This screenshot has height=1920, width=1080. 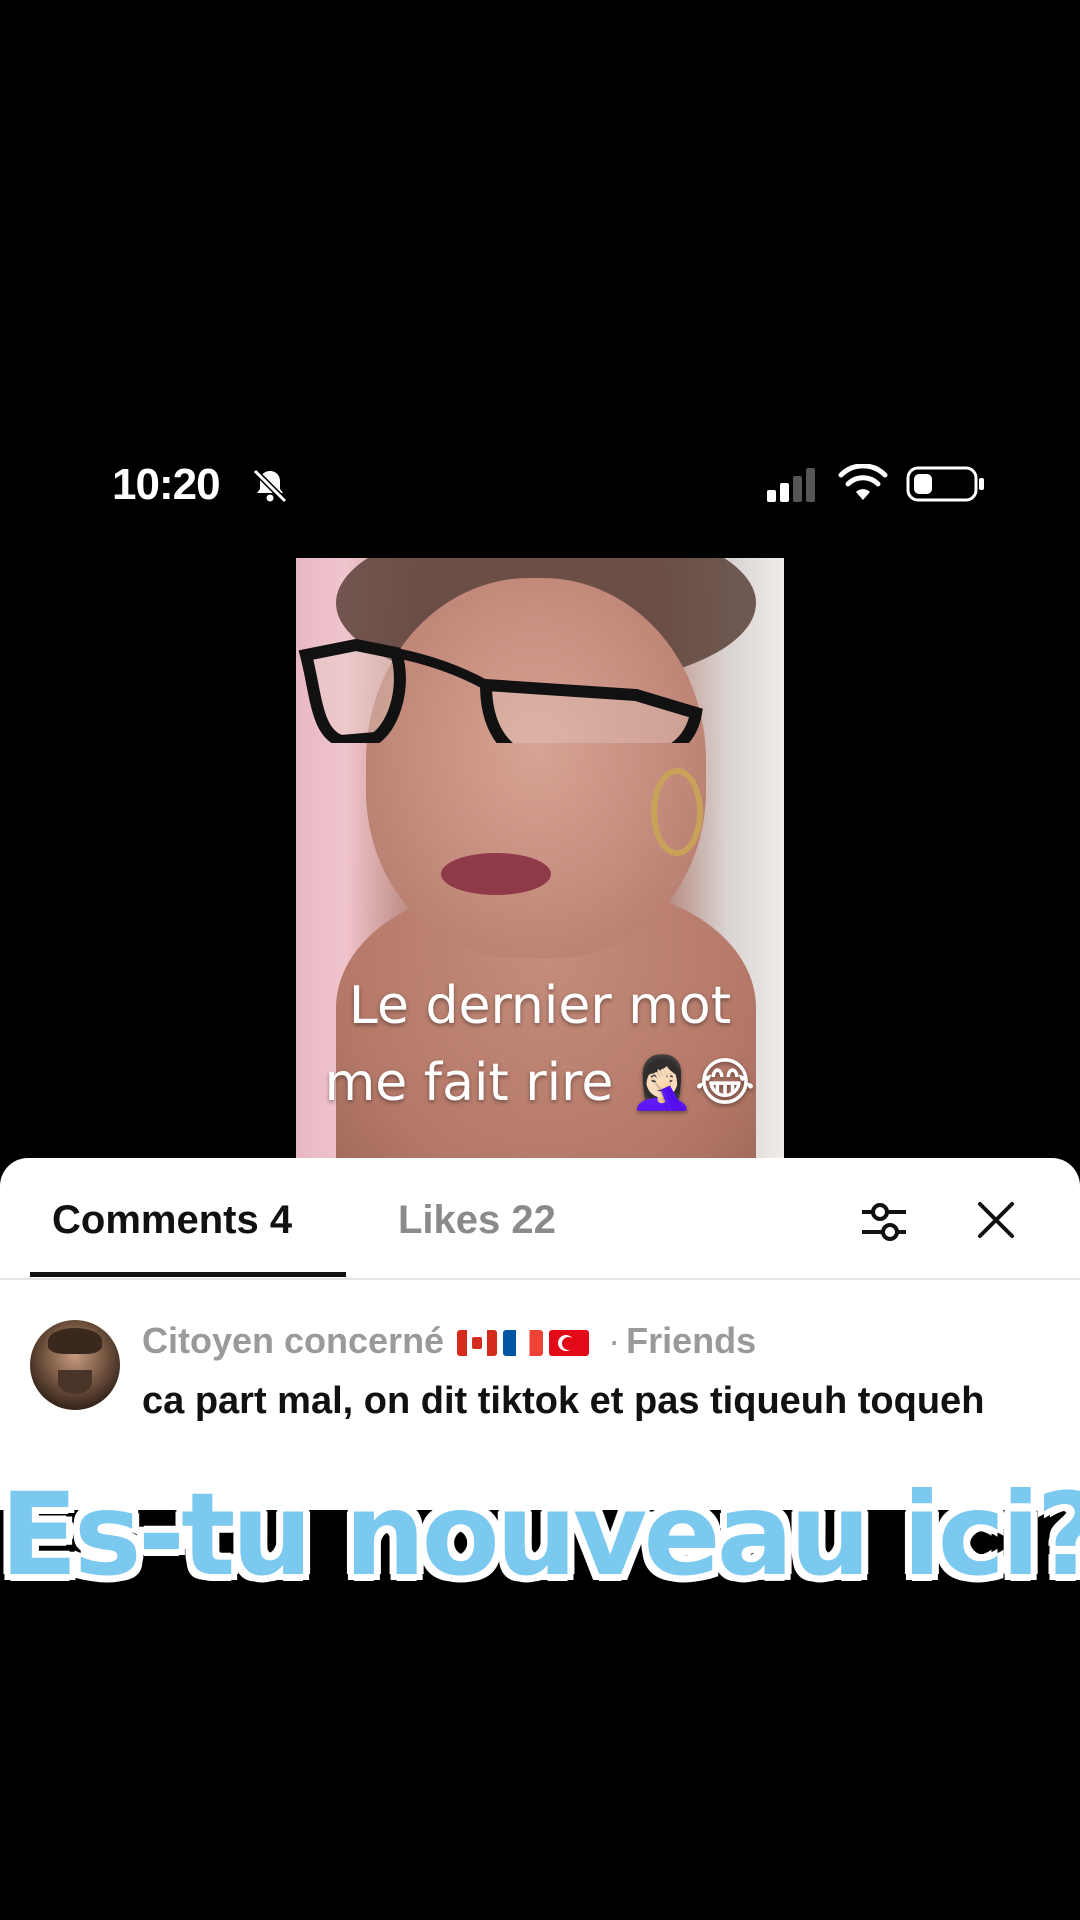 I want to click on glasses-graphic, so click(x=500, y=690).